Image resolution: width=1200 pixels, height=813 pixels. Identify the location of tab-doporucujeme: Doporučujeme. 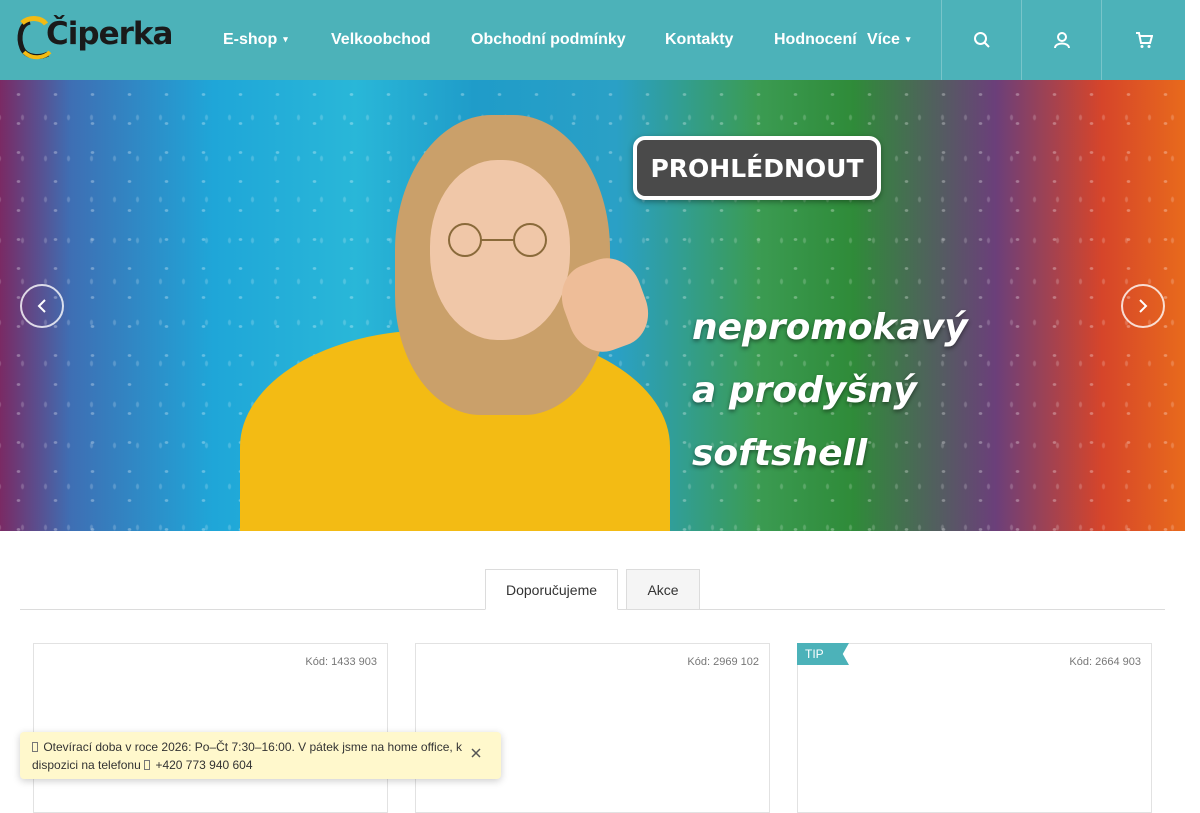
(551, 589).